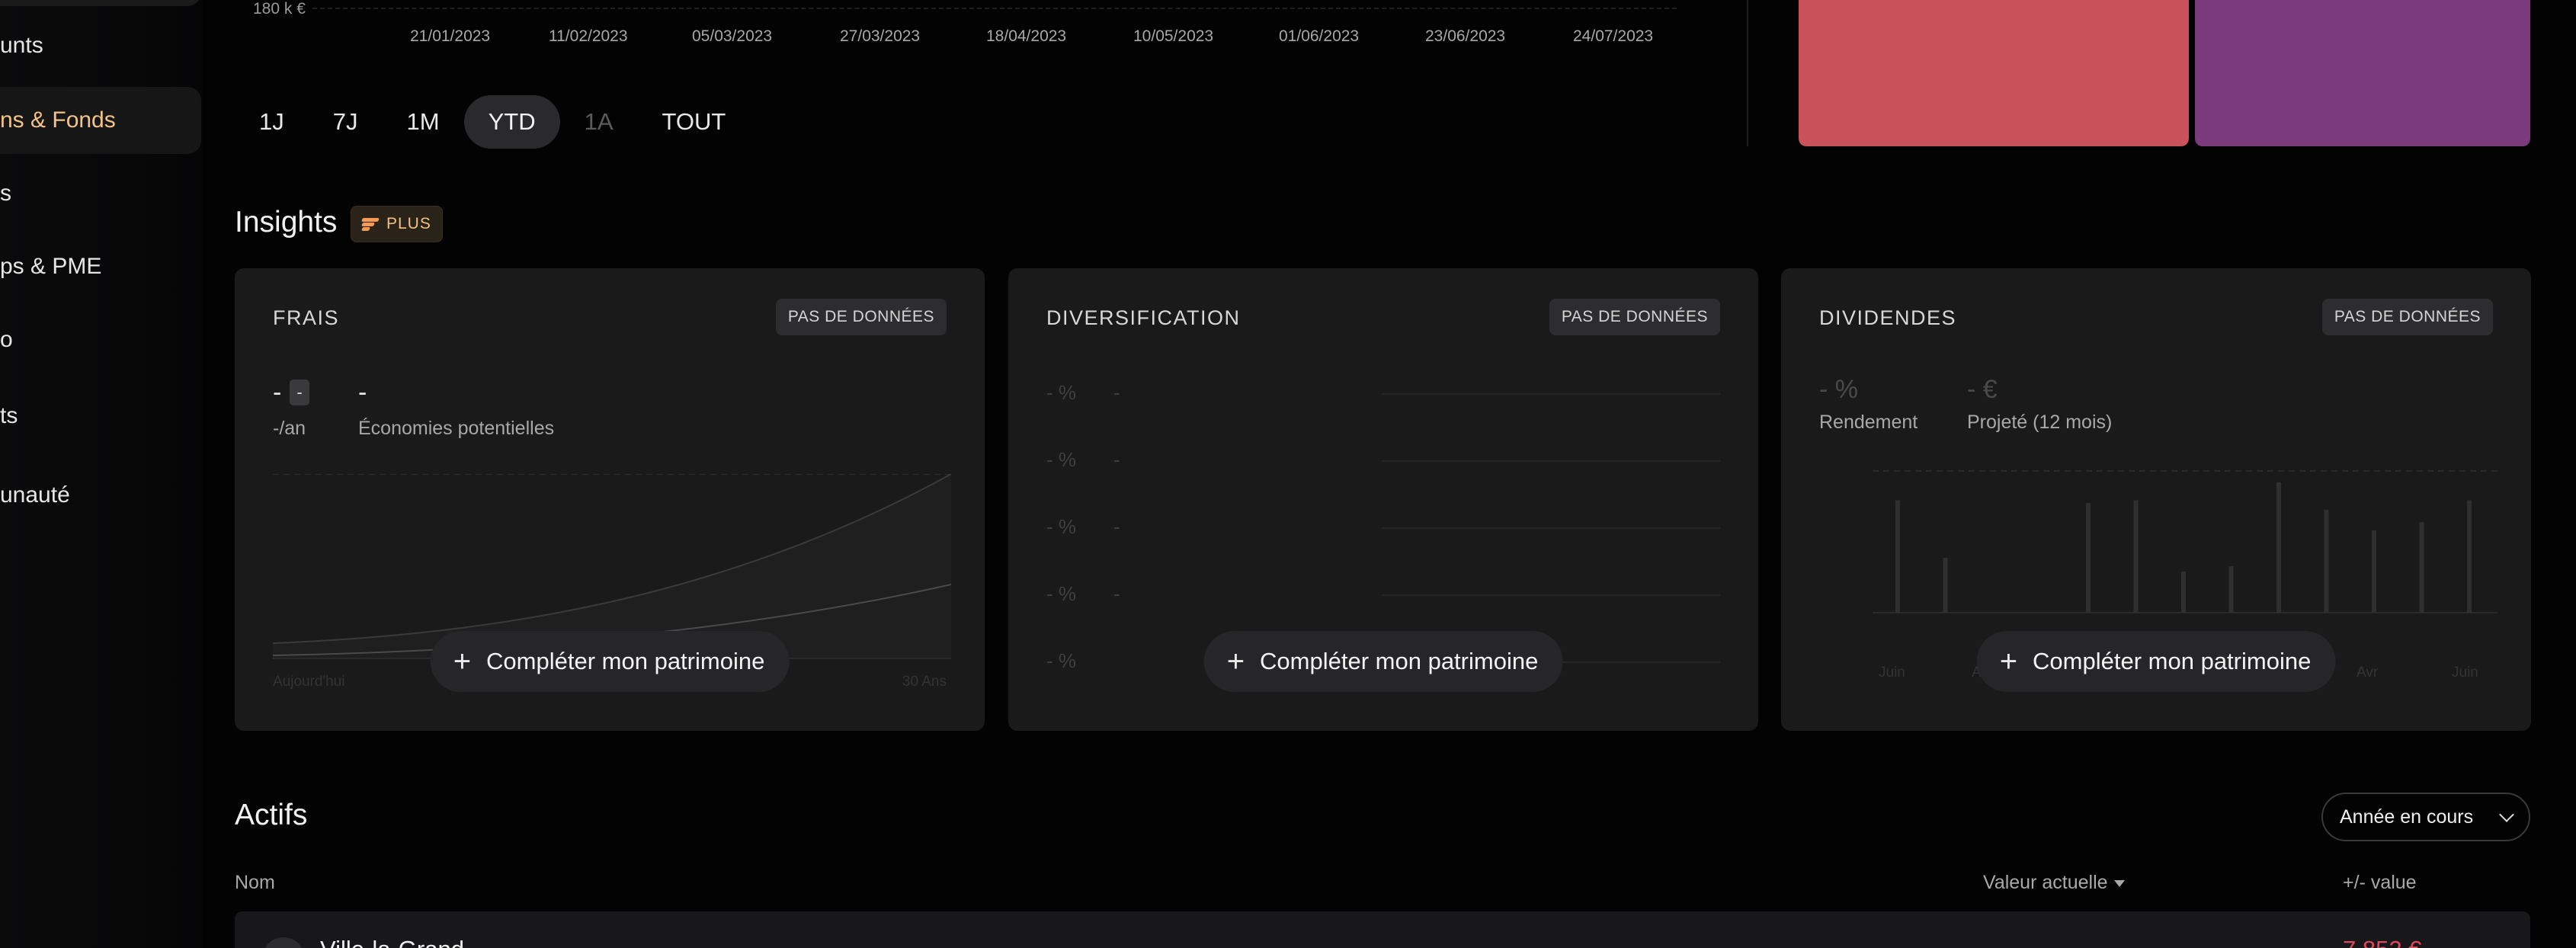  I want to click on dividendes-bar-chart, so click(2185, 541).